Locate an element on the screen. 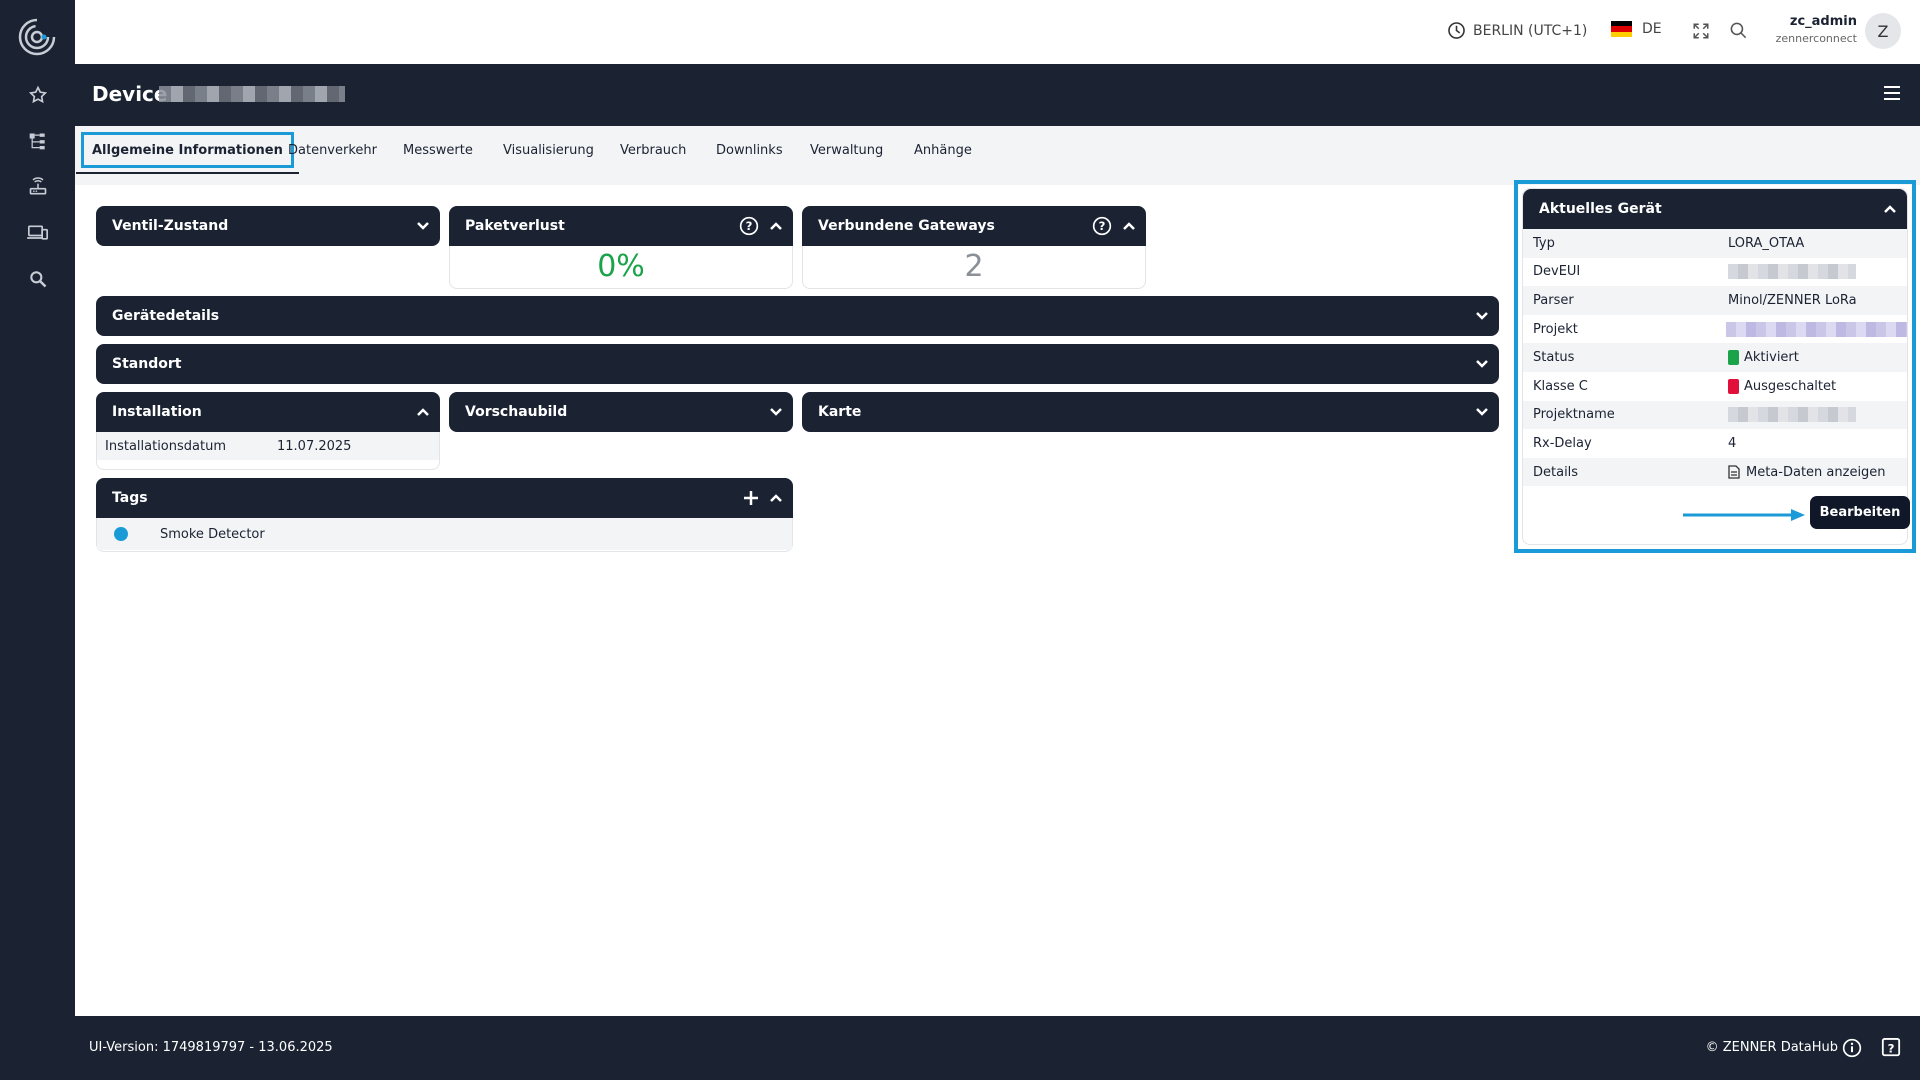 The width and height of the screenshot is (1920, 1080). user-org: zennerconnect is located at coordinates (1816, 38).